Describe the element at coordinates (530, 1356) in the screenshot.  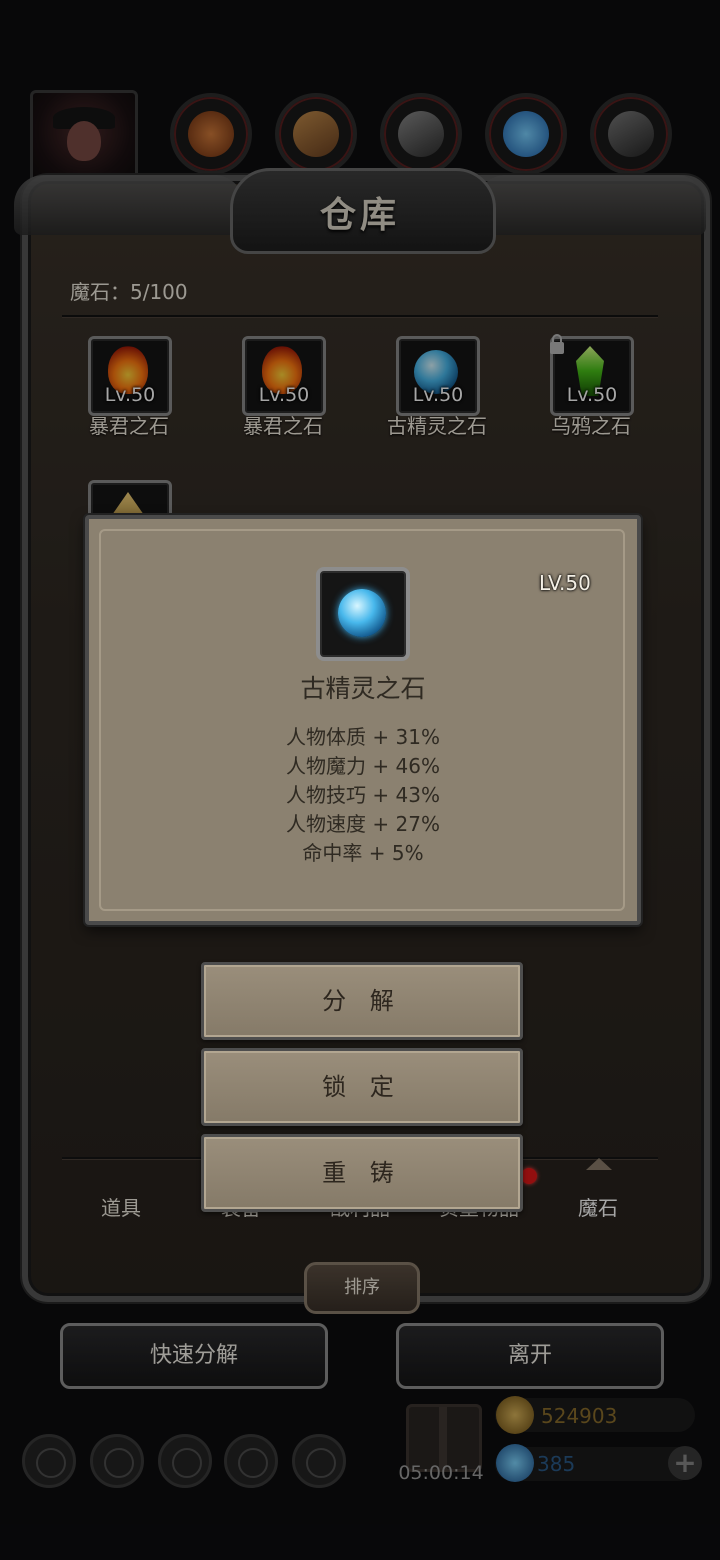
I see `leave-button: 离开` at that location.